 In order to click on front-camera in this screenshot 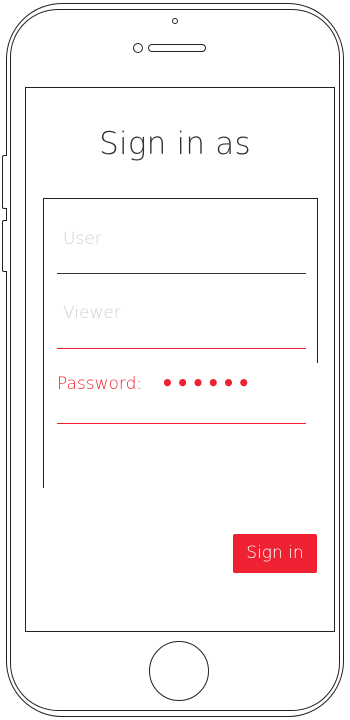, I will do `click(138, 48)`.